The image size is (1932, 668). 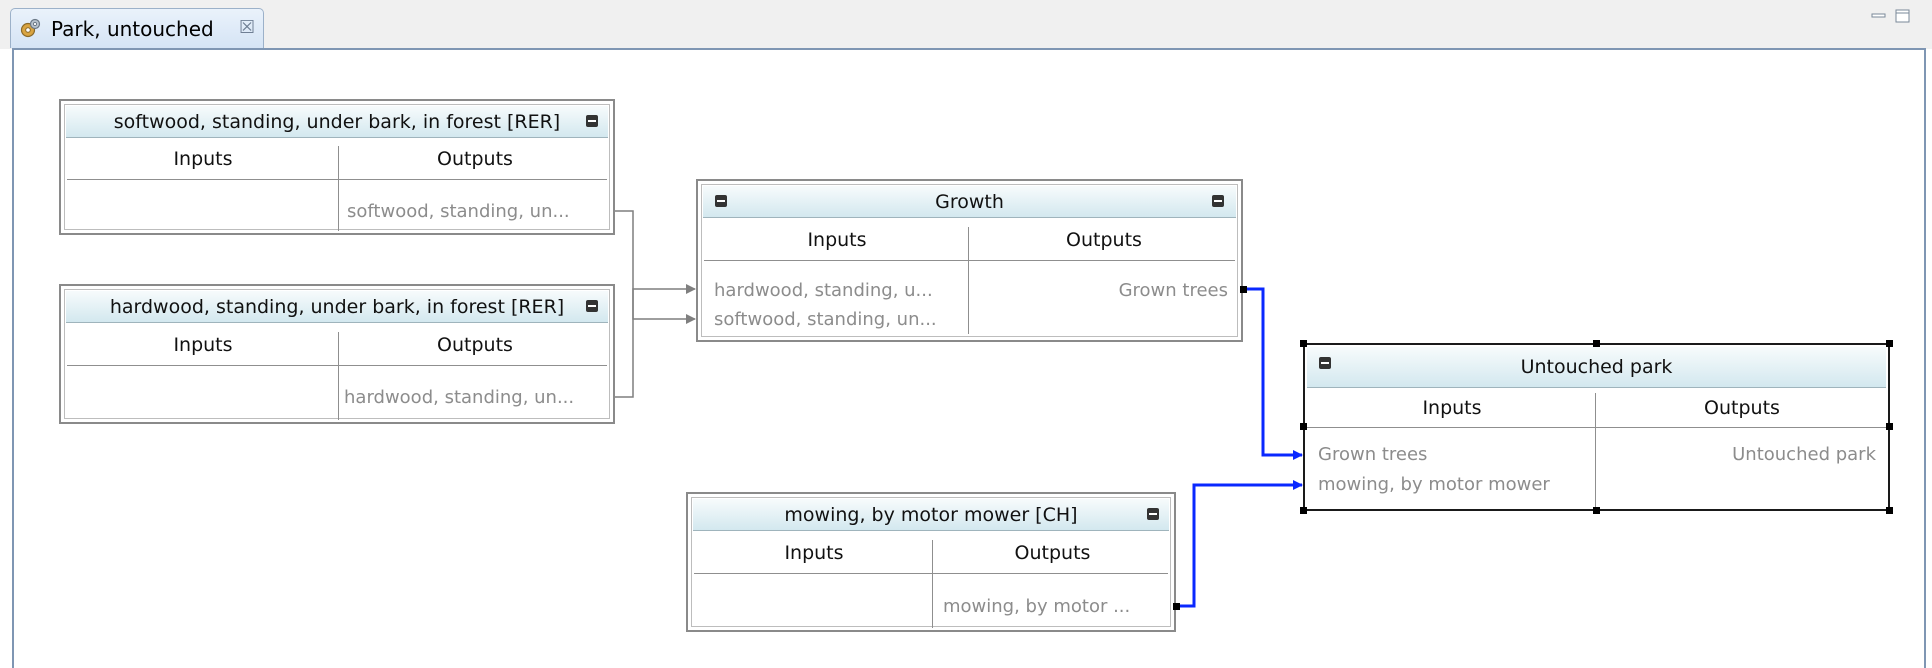 I want to click on node-title: Growth, so click(x=969, y=202).